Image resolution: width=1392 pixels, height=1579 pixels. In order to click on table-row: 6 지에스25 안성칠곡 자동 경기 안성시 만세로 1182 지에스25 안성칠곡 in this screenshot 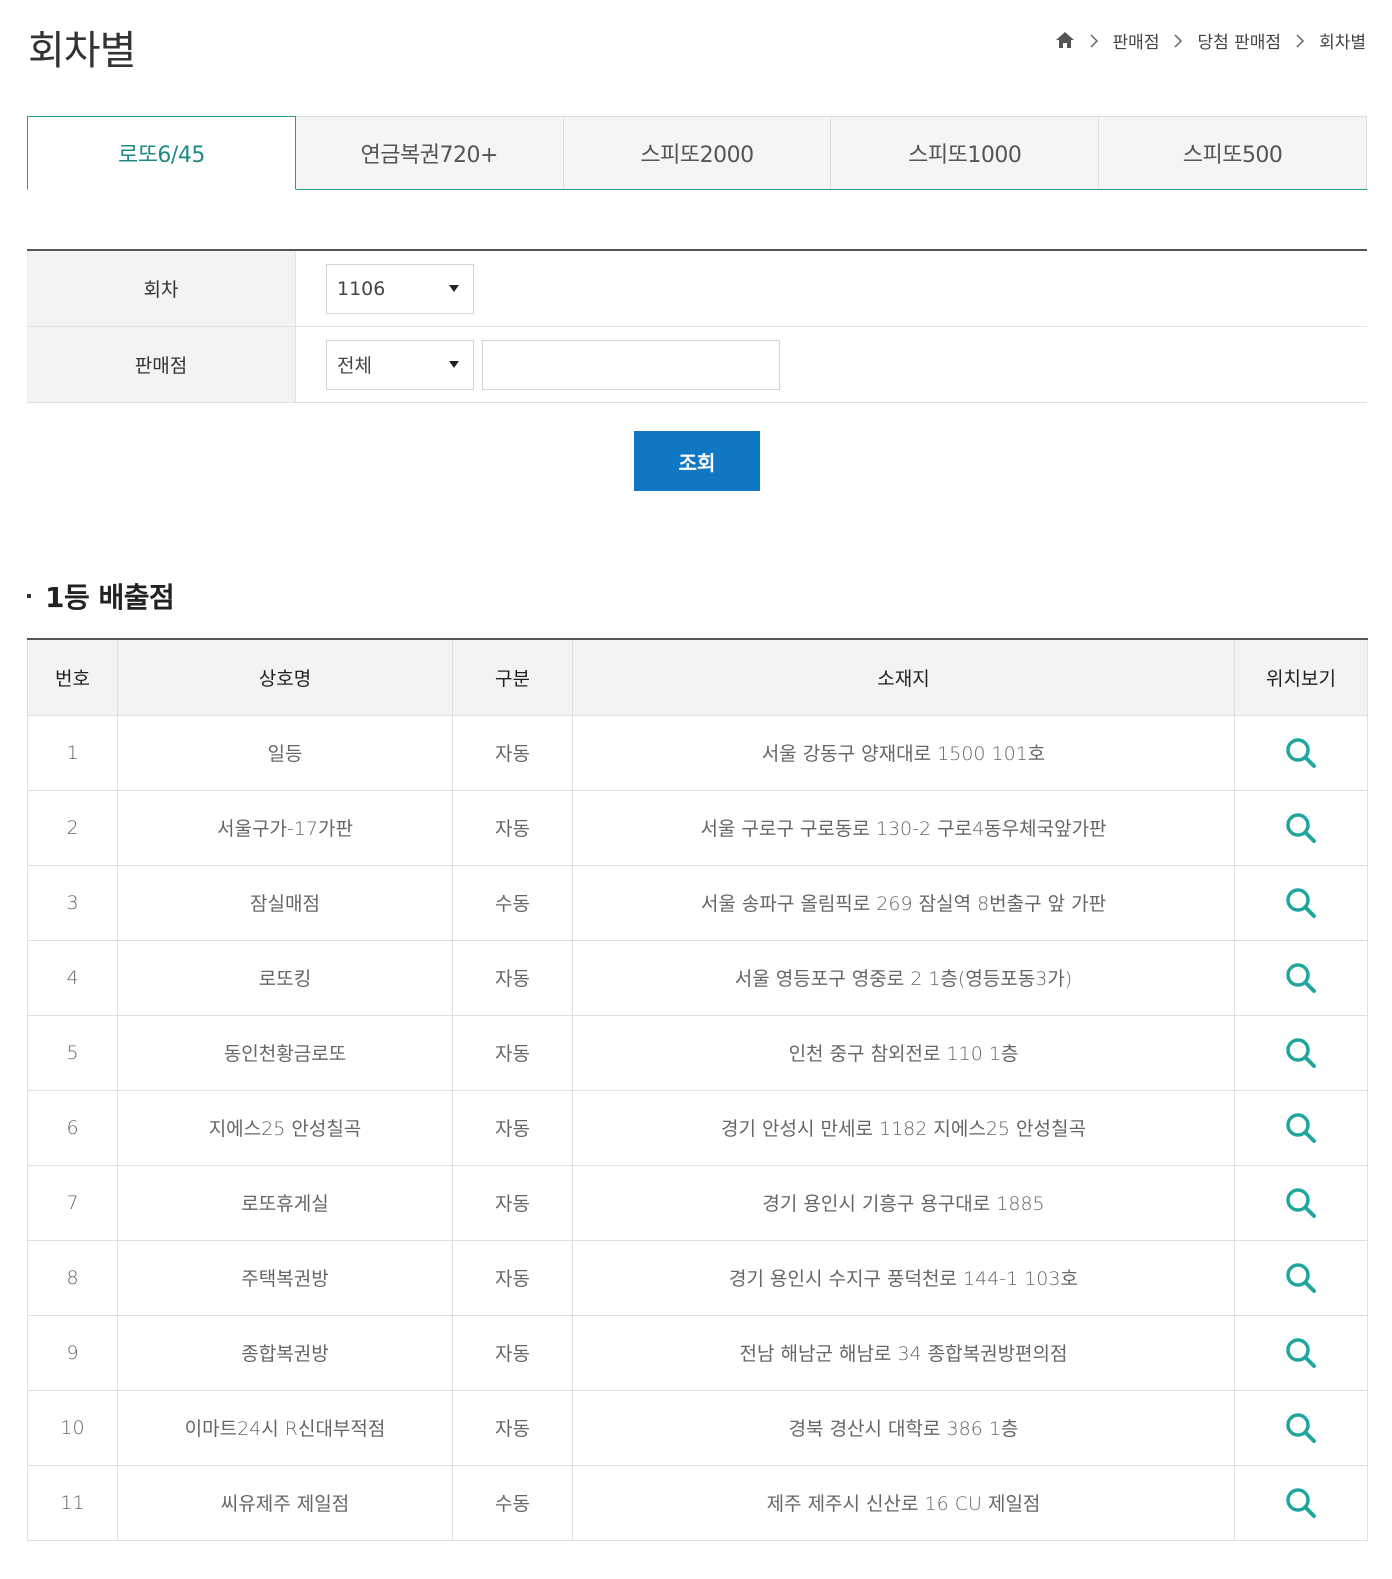, I will do `click(697, 1127)`.